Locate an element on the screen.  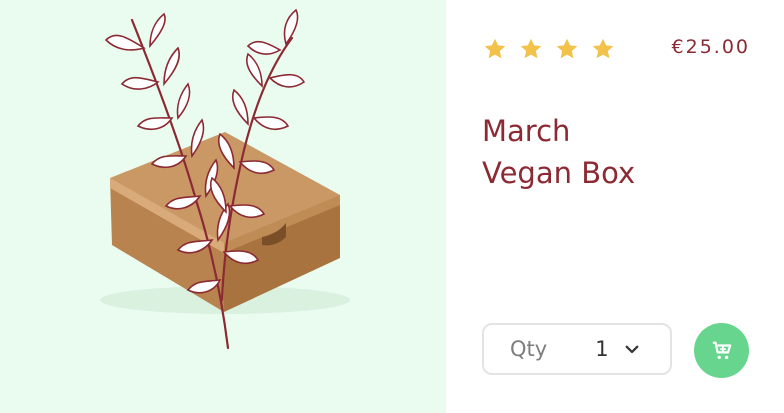
add-to-cart-icon is located at coordinates (721, 350).